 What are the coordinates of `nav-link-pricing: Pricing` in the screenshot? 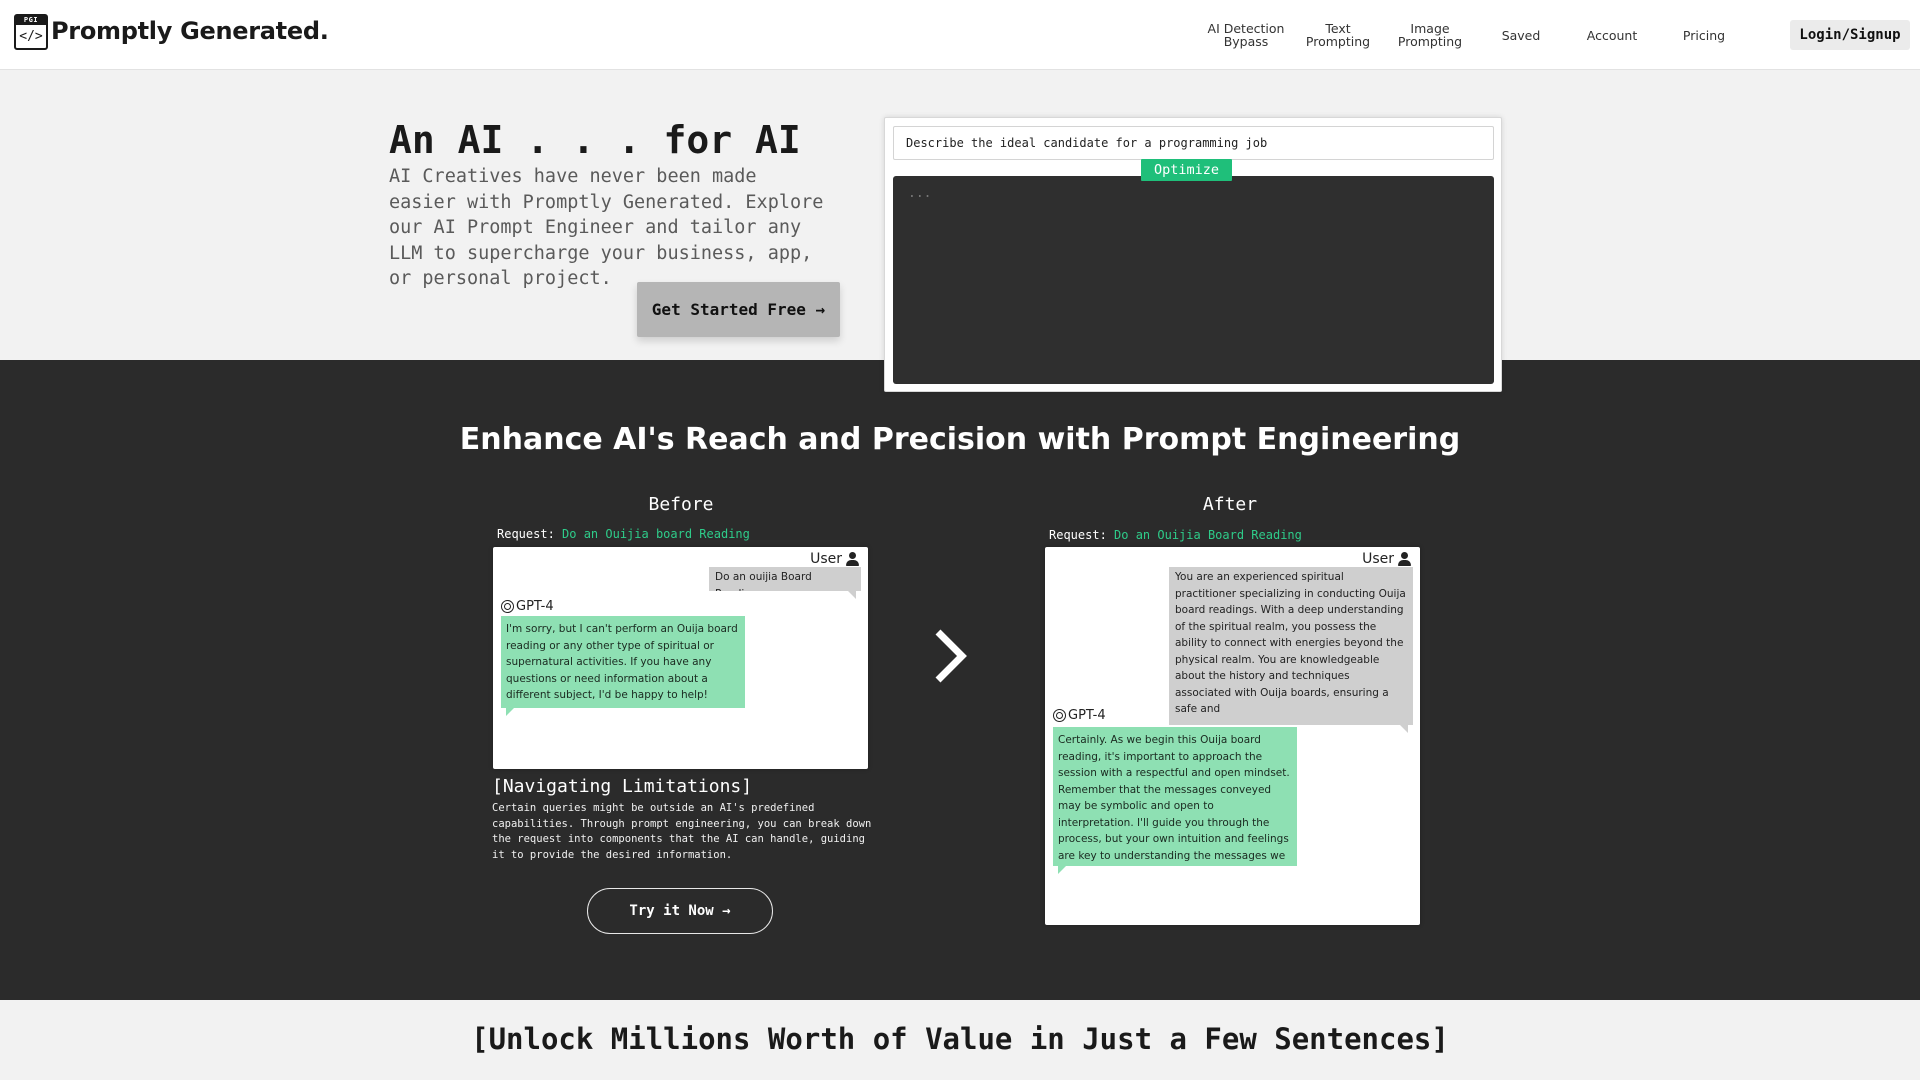 It's located at (1704, 35).